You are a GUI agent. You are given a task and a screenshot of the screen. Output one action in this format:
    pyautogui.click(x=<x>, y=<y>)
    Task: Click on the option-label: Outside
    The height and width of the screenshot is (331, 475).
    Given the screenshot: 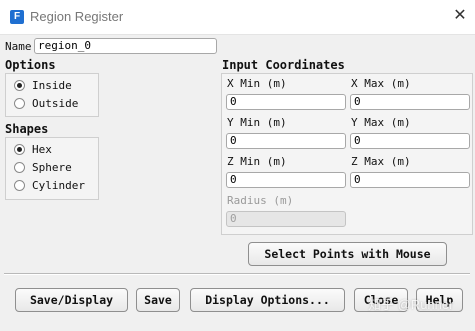 What is the action you would take?
    pyautogui.click(x=55, y=103)
    